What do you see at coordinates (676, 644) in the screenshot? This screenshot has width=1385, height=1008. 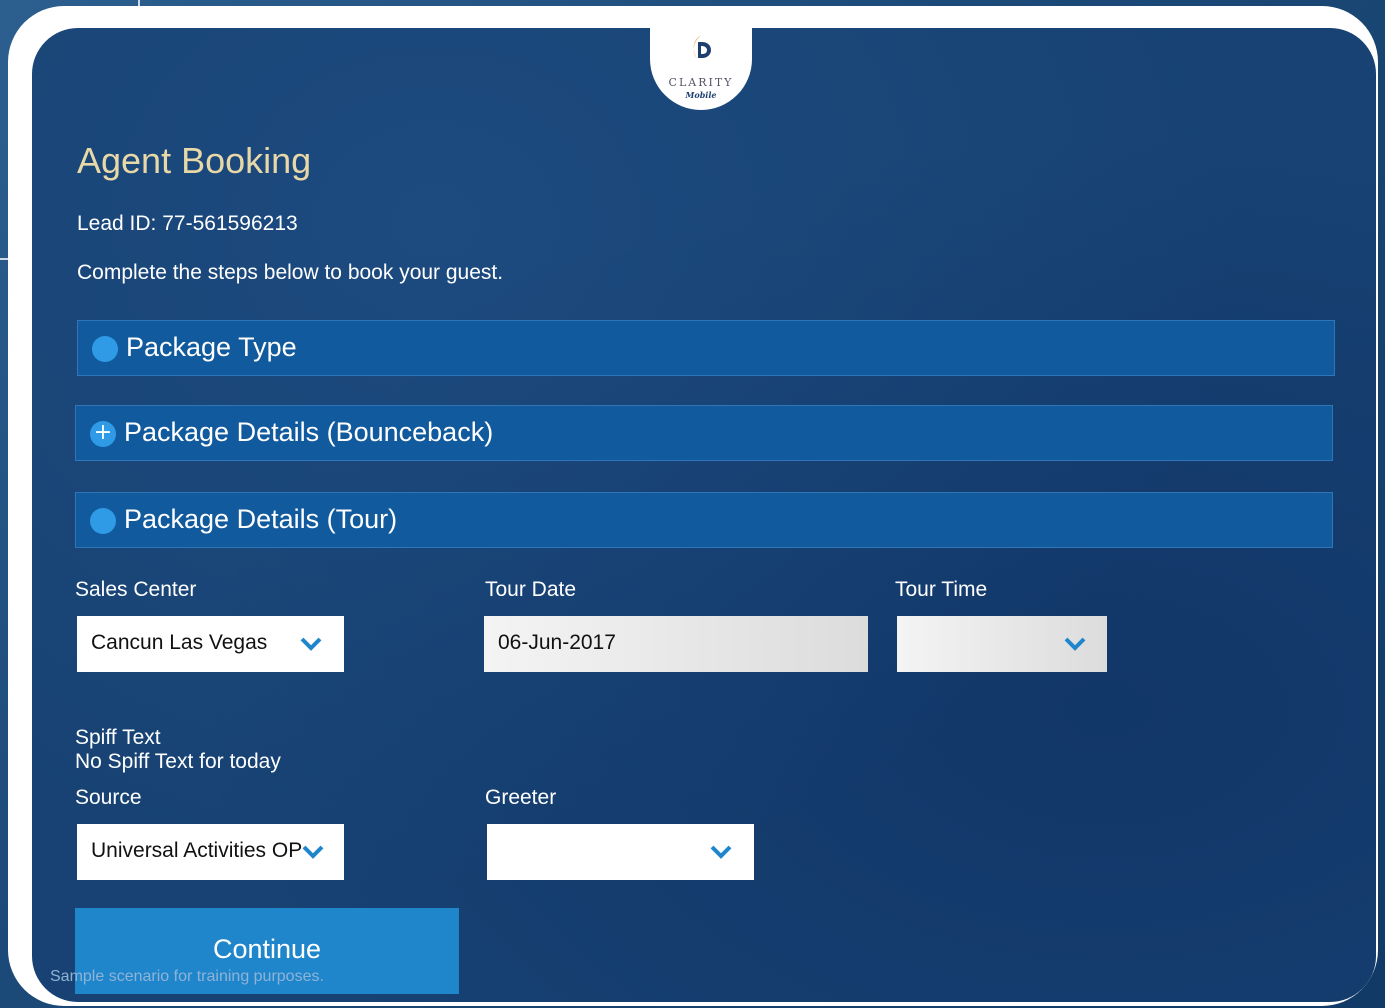 I see `tour-date-input: 06-Jun-2017` at bounding box center [676, 644].